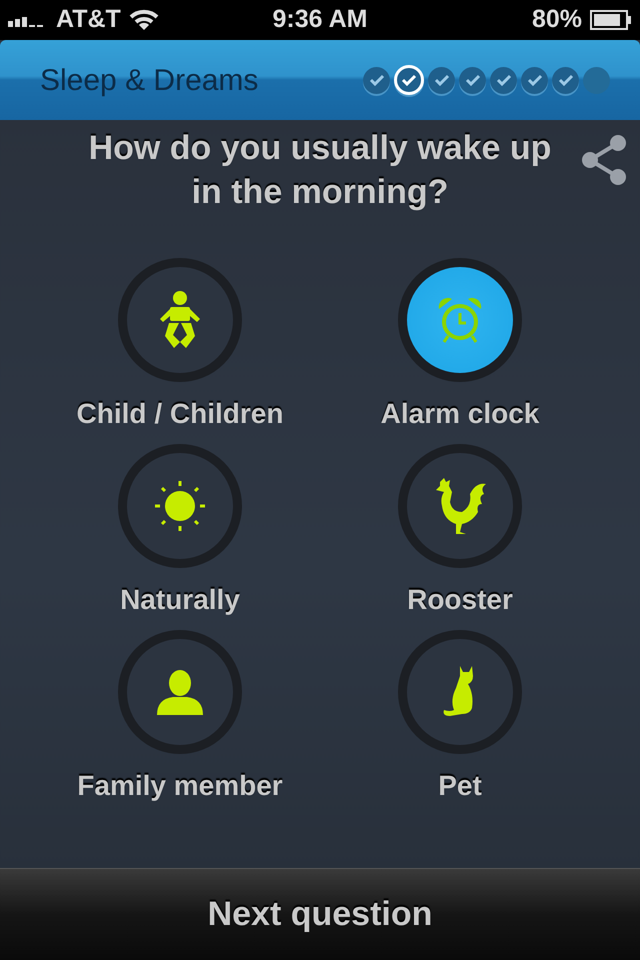  Describe the element at coordinates (180, 506) in the screenshot. I see `sun-icon` at that location.